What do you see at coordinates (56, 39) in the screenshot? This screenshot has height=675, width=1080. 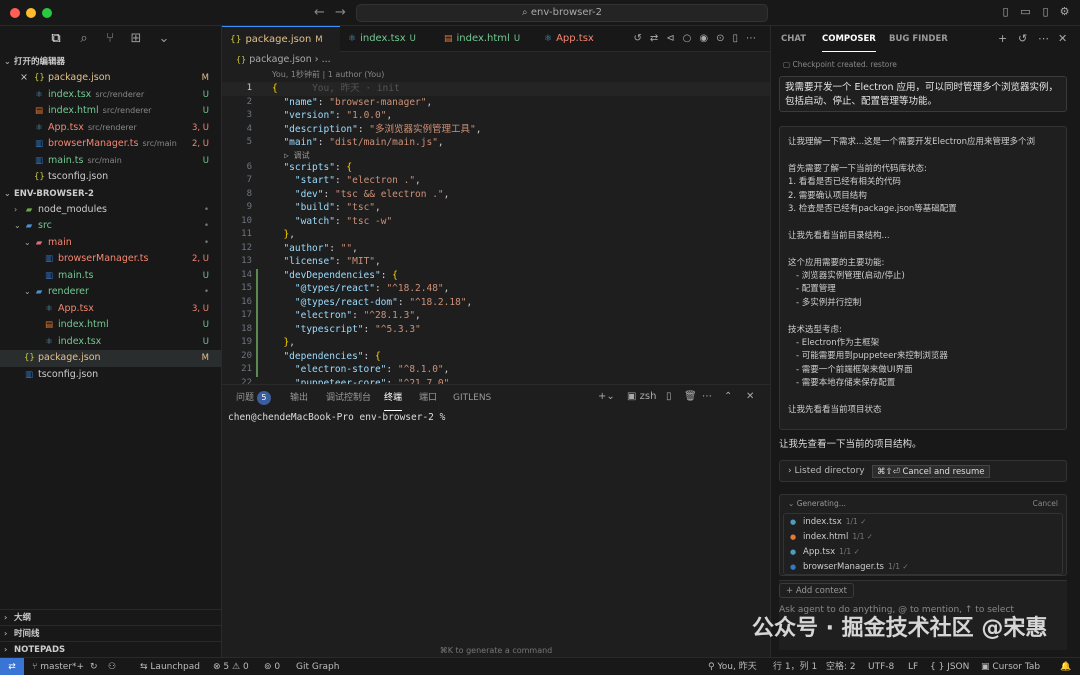 I see `explorer-icon: ⧉` at bounding box center [56, 39].